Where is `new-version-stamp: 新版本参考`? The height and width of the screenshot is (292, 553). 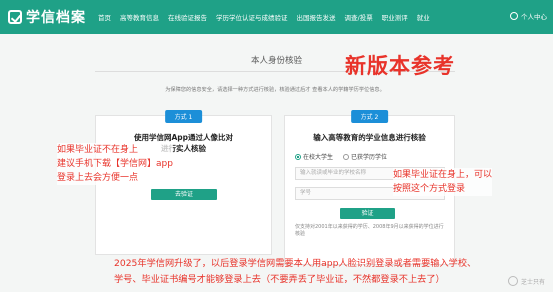
new-version-stamp: 新版本参考 is located at coordinates (400, 66).